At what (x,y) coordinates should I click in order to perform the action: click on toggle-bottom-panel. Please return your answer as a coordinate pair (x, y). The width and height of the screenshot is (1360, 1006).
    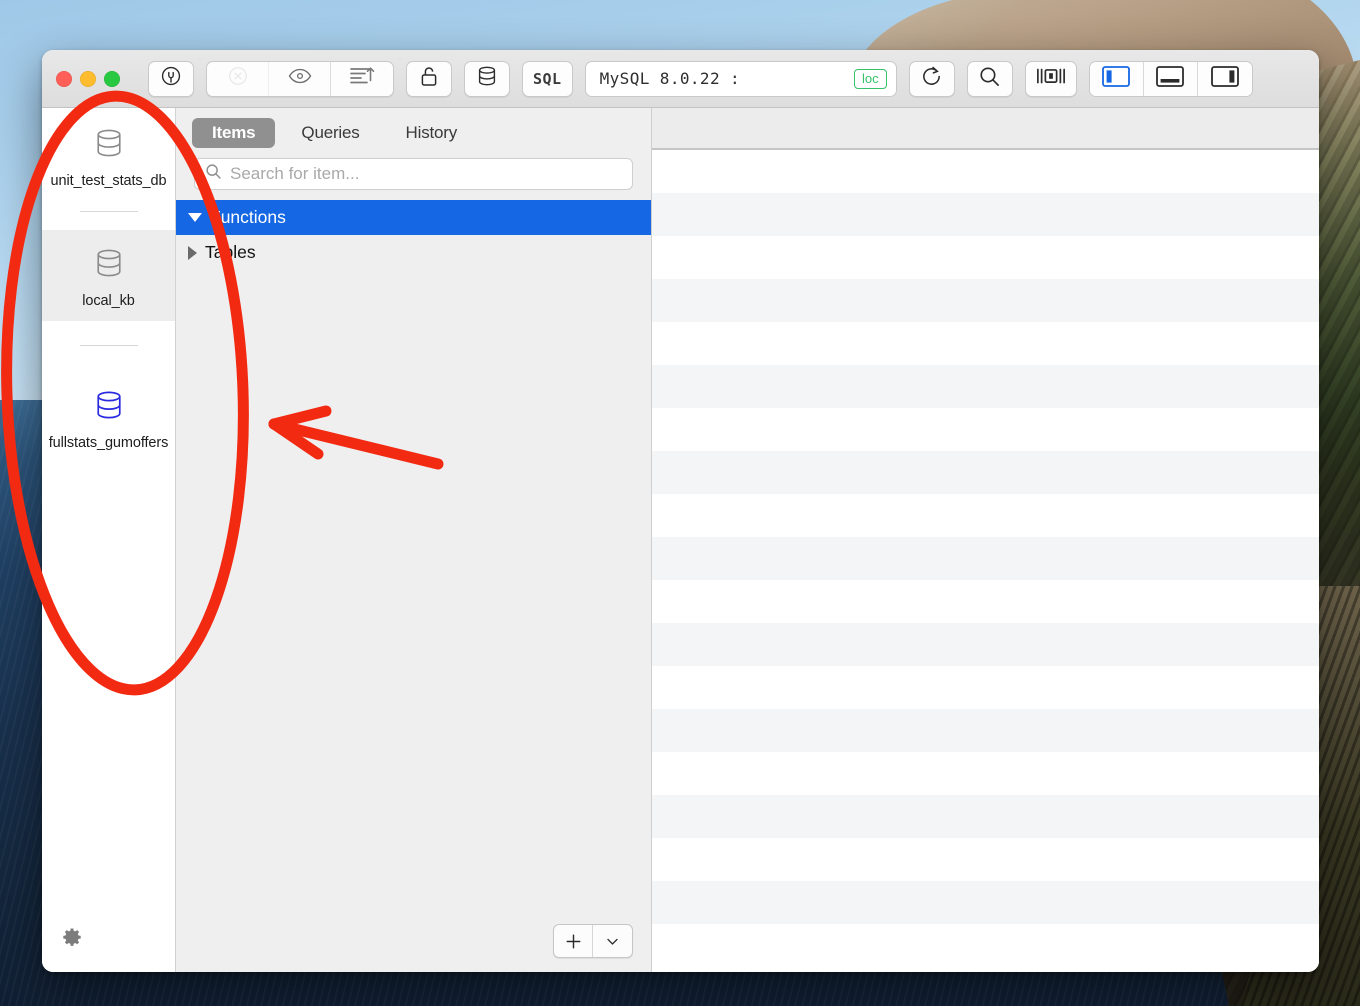
    Looking at the image, I should click on (1170, 78).